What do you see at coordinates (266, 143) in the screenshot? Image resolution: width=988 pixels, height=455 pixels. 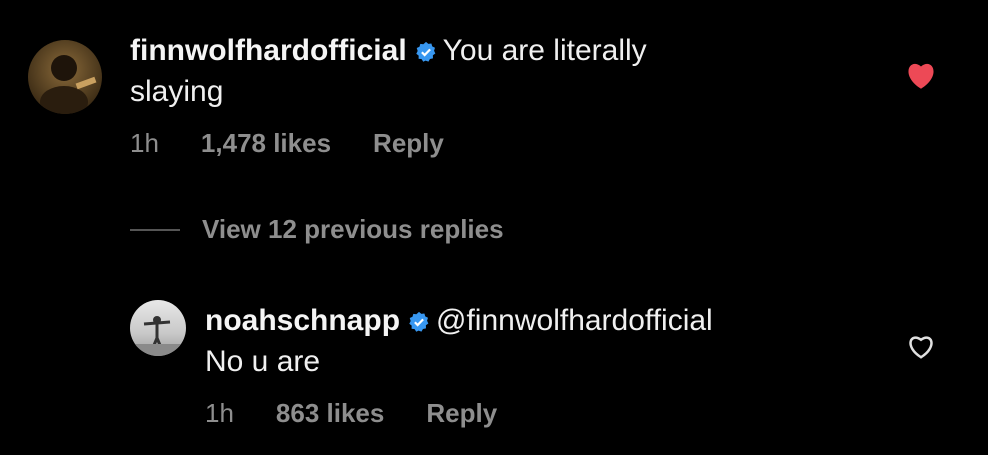 I see `likes-count: 1,478 likes` at bounding box center [266, 143].